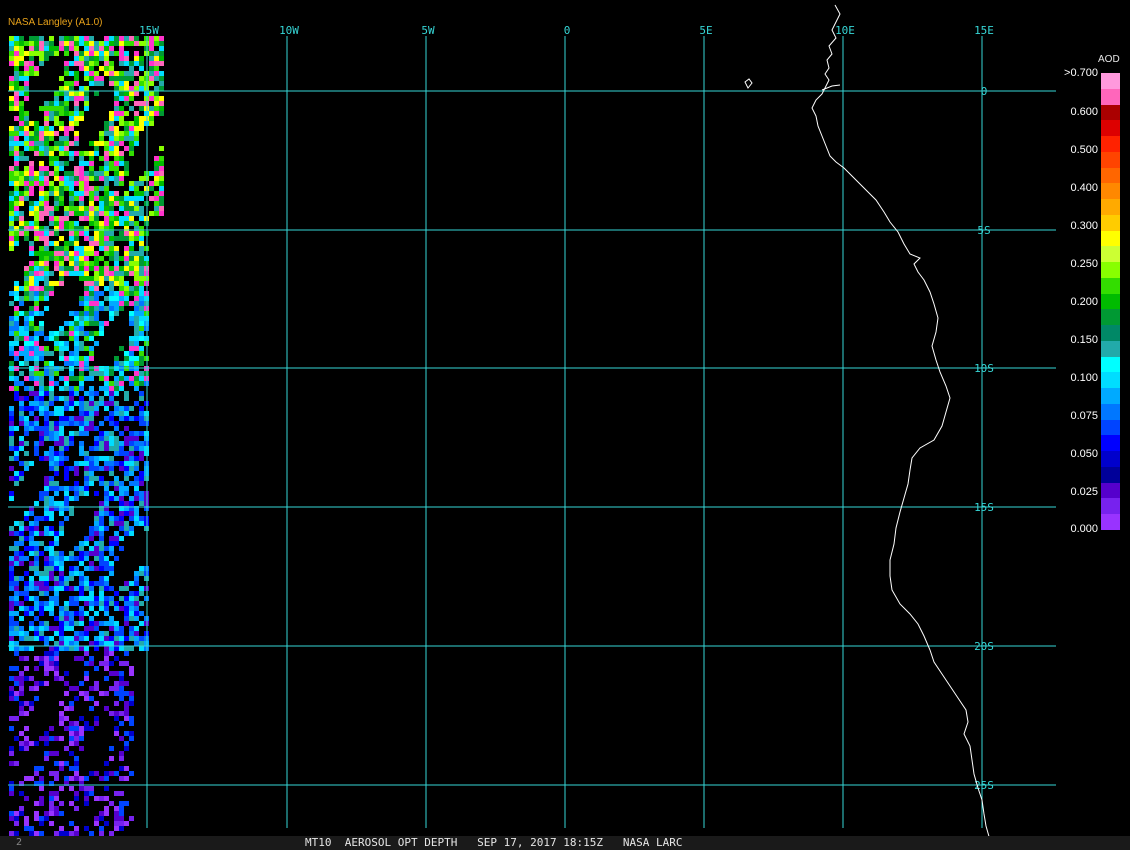 Image resolution: width=1130 pixels, height=850 pixels. Describe the element at coordinates (984, 30) in the screenshot. I see `longitude-label: 15E` at that location.